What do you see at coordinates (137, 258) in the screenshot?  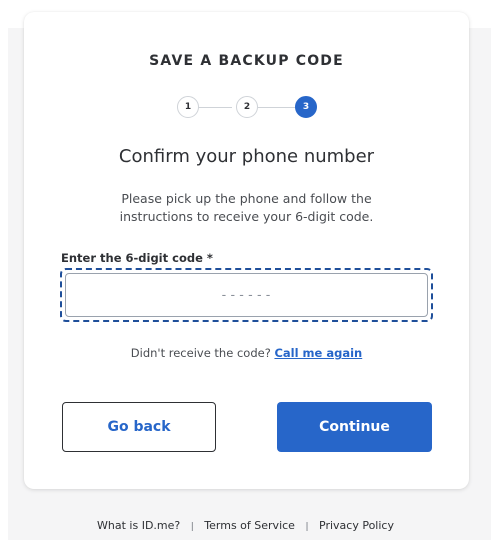 I see `code-field-label: Enter the 6-digit code *` at bounding box center [137, 258].